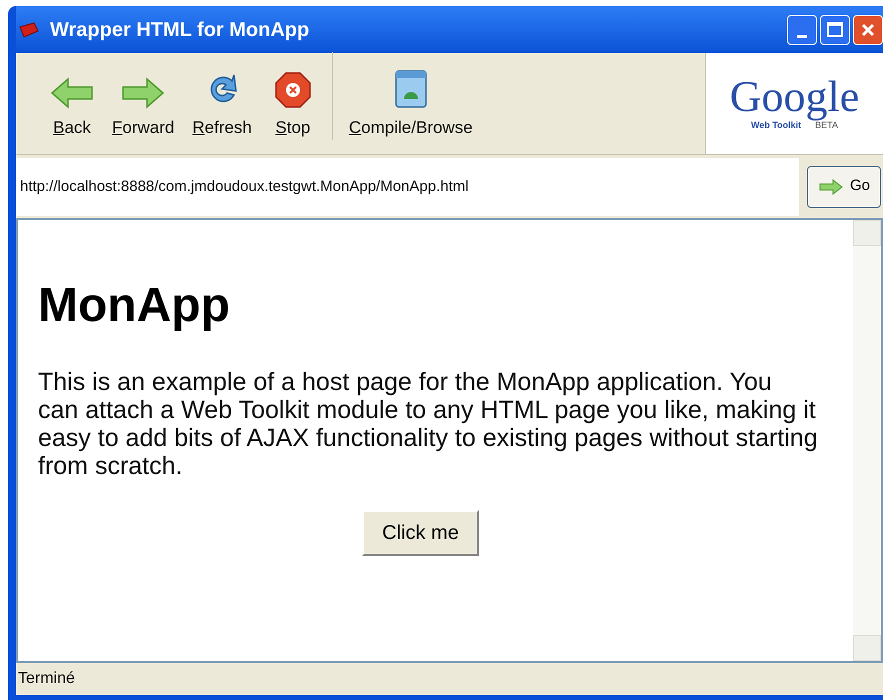 This screenshot has width=883, height=700. I want to click on window-title: Wrapper HTML for MonApp, so click(180, 30).